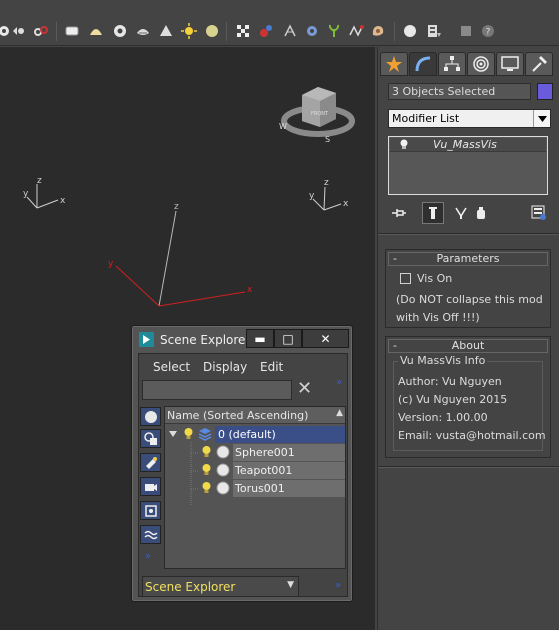 The image size is (559, 630). What do you see at coordinates (217, 390) in the screenshot?
I see `search-input` at bounding box center [217, 390].